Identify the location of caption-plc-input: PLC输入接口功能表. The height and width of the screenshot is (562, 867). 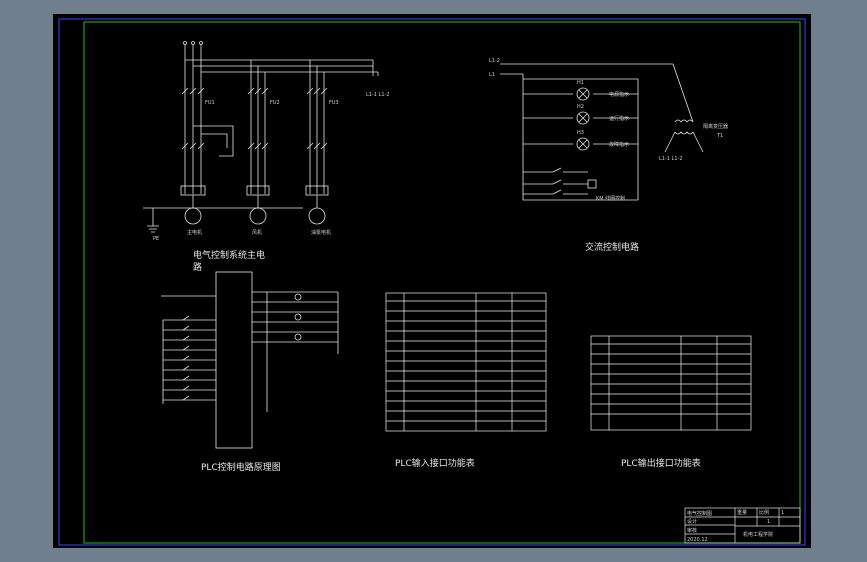
(435, 463).